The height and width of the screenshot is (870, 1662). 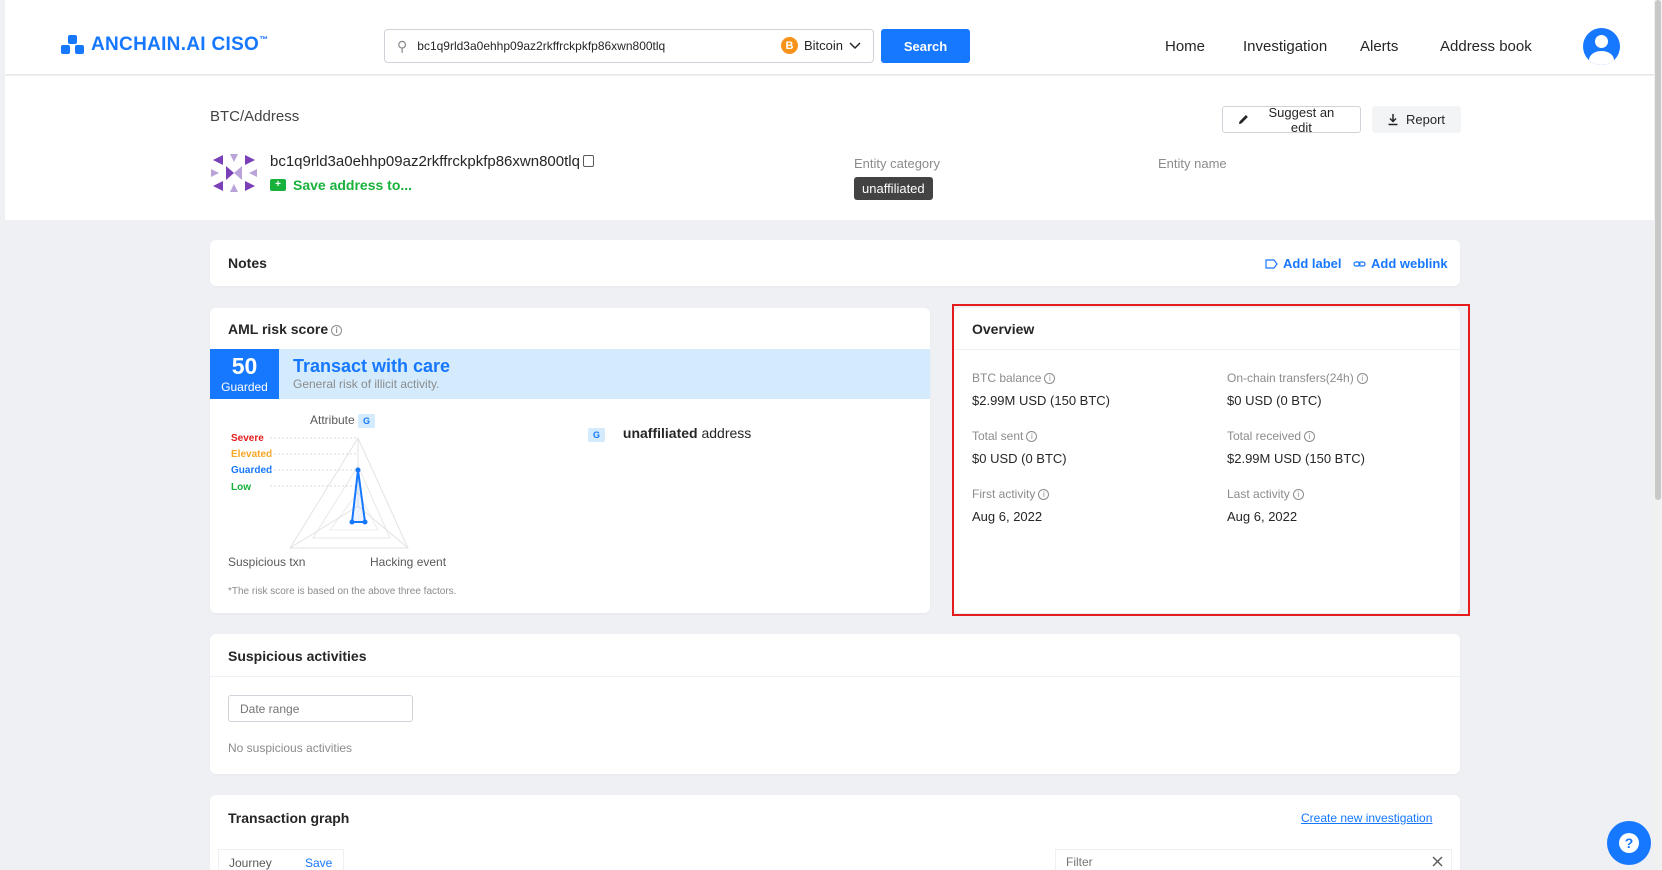 I want to click on radar-axis-attribute: Attribute, so click(x=332, y=420).